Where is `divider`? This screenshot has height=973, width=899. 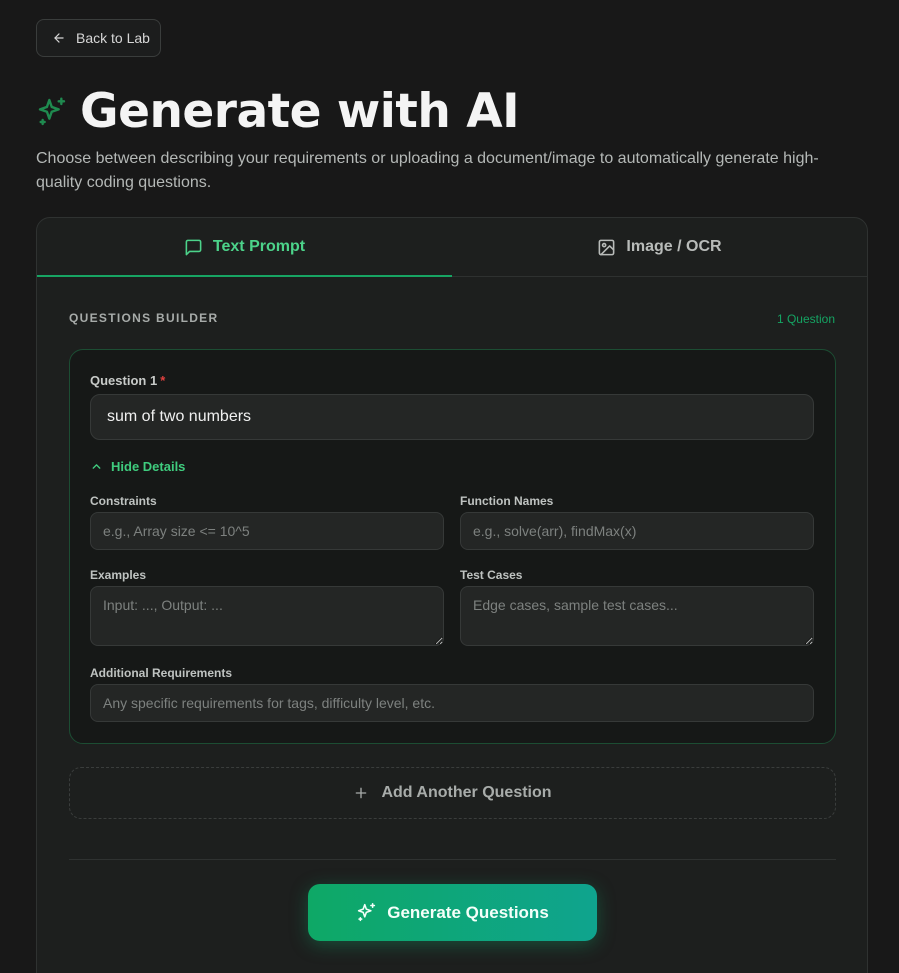
divider is located at coordinates (452, 859).